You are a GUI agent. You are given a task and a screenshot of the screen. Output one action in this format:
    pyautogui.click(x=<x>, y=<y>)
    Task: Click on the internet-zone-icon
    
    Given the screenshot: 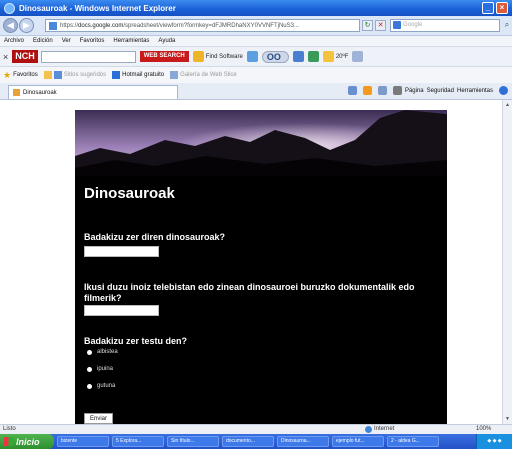 What is the action you would take?
    pyautogui.click(x=368, y=429)
    